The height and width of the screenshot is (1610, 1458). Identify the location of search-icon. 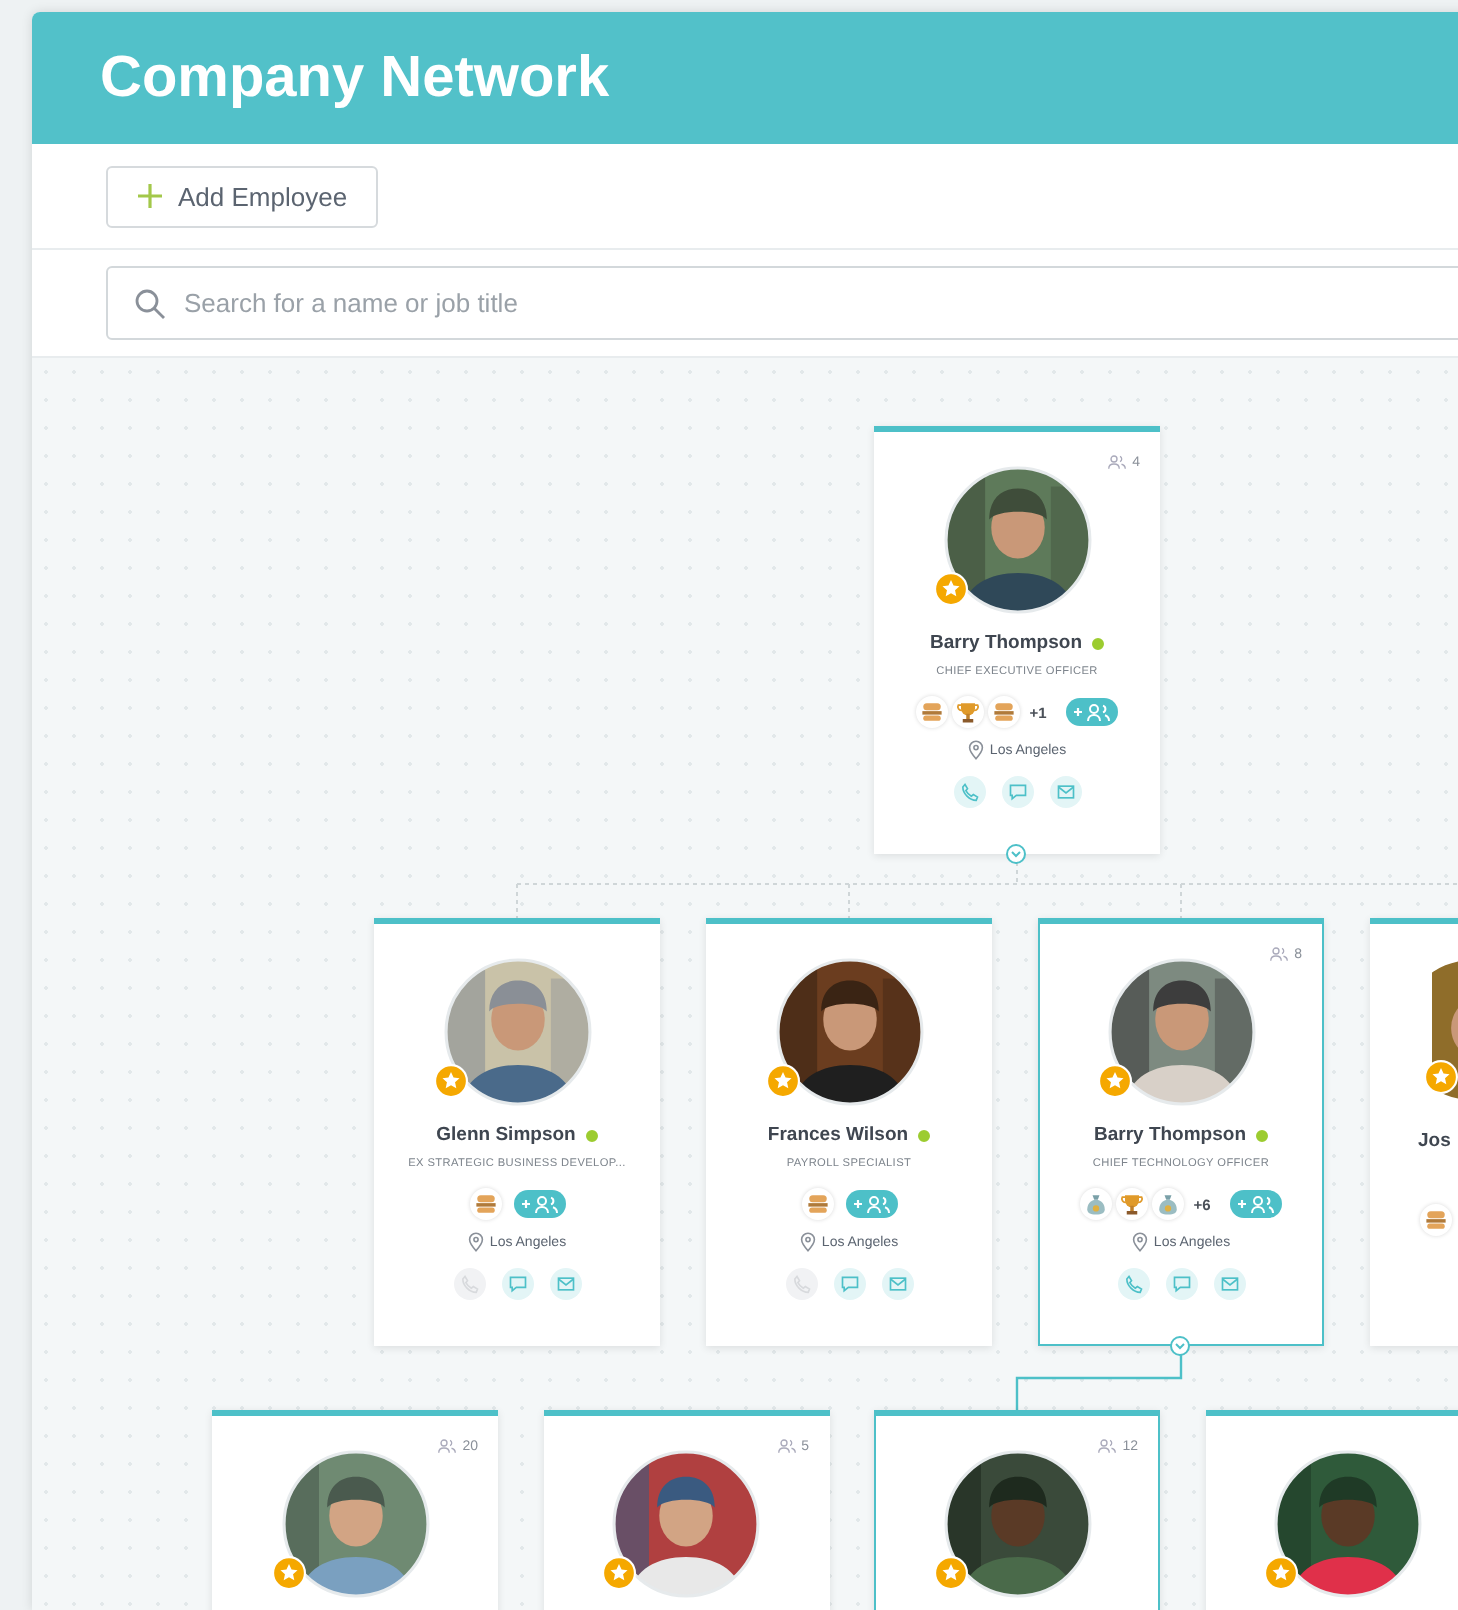
(150, 304).